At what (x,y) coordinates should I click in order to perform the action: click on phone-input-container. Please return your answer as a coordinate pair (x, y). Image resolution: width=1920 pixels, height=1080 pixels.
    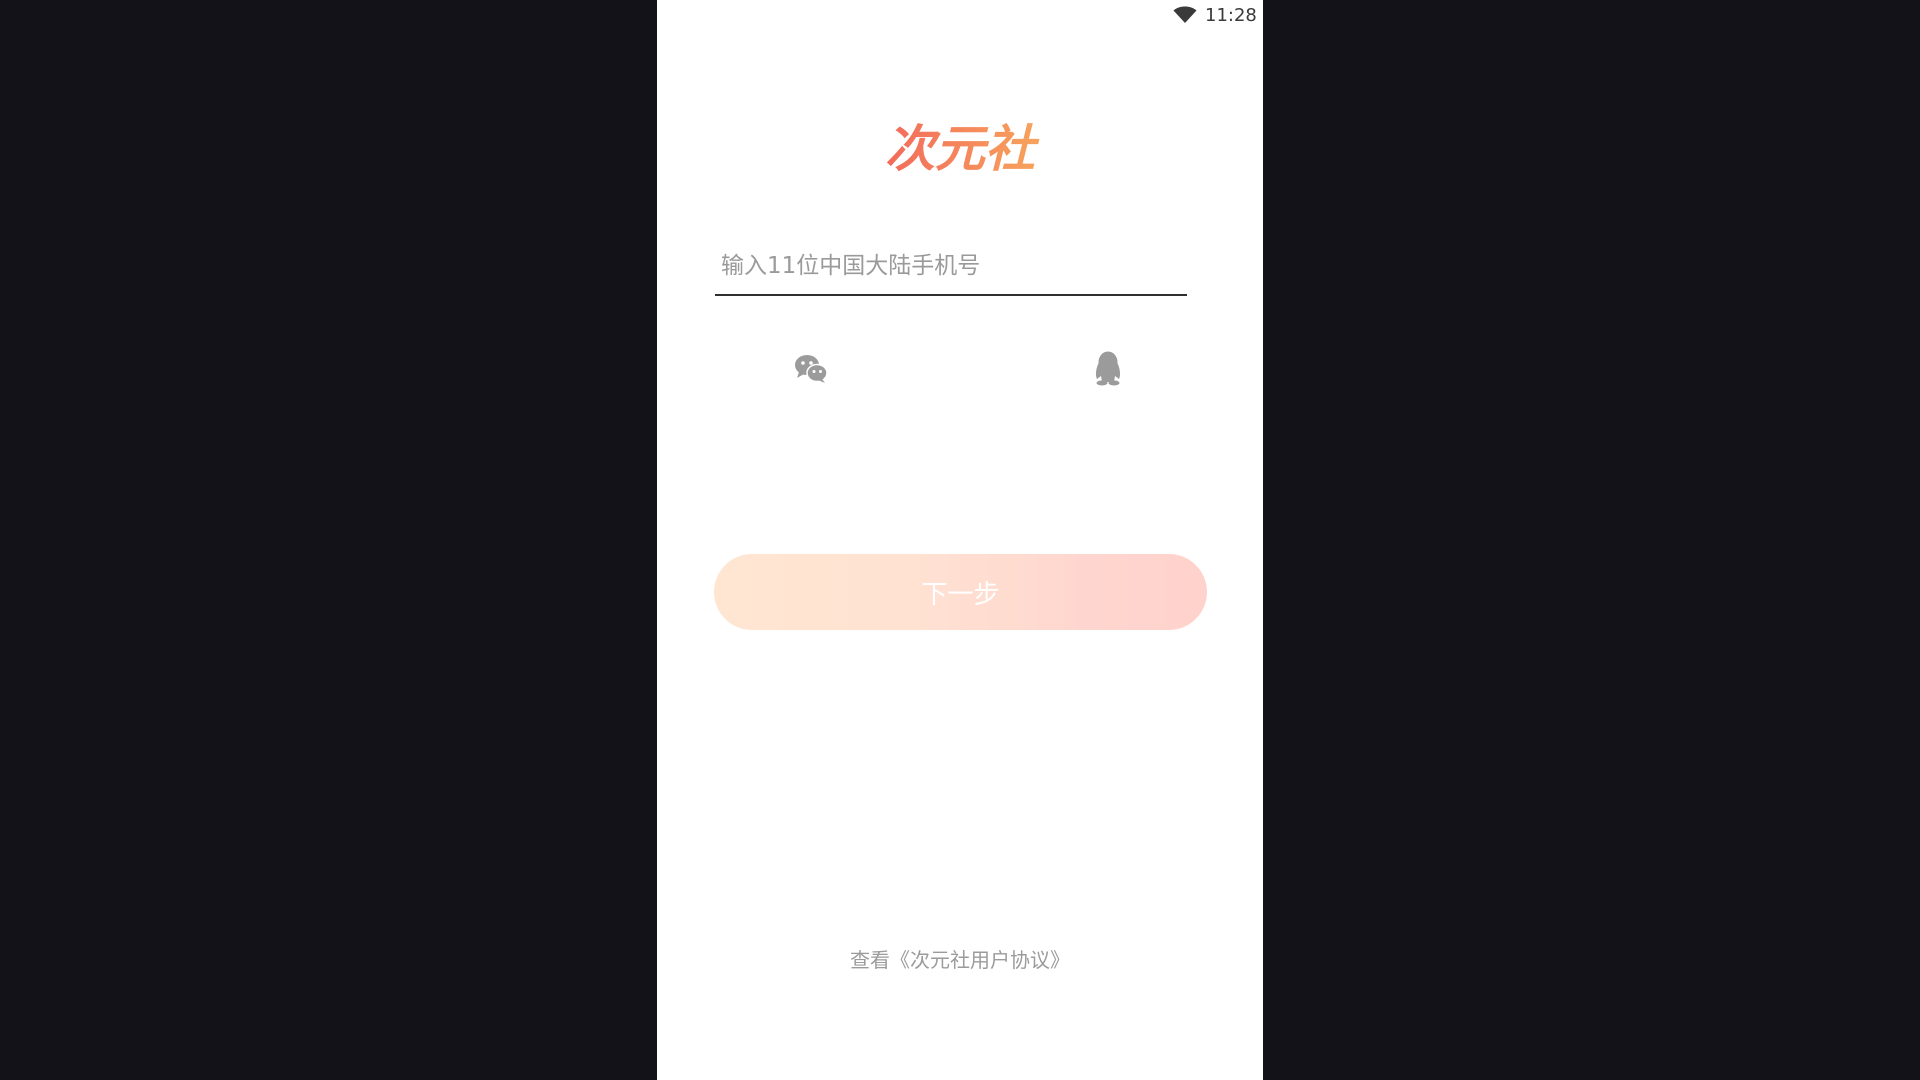
    Looking at the image, I should click on (951, 271).